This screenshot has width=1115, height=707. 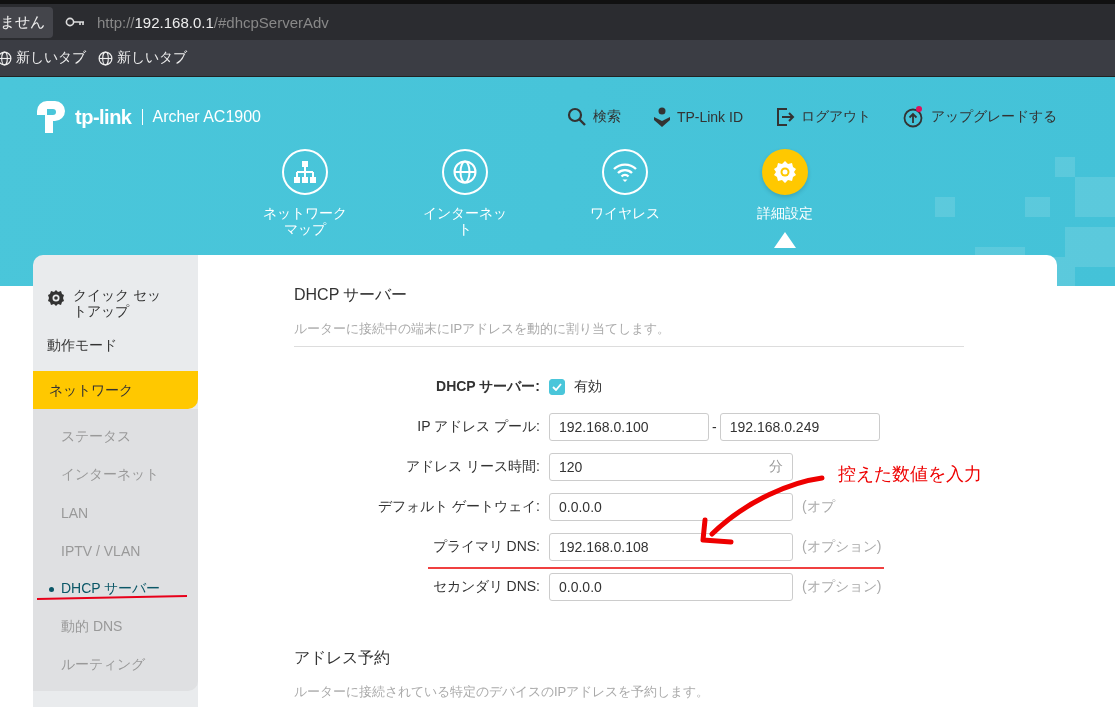 I want to click on field-label: デフォルト ゲートウェイ:, so click(x=458, y=507).